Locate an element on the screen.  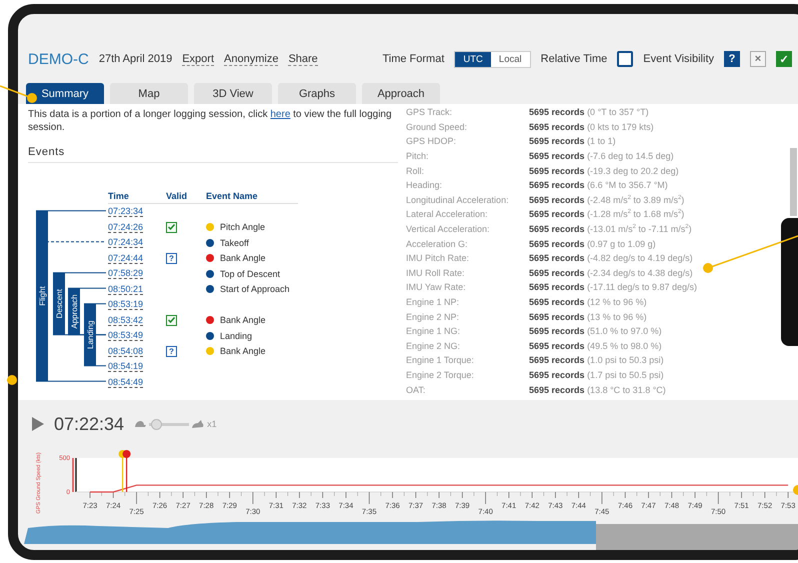
show-events-button: ✓ is located at coordinates (784, 59).